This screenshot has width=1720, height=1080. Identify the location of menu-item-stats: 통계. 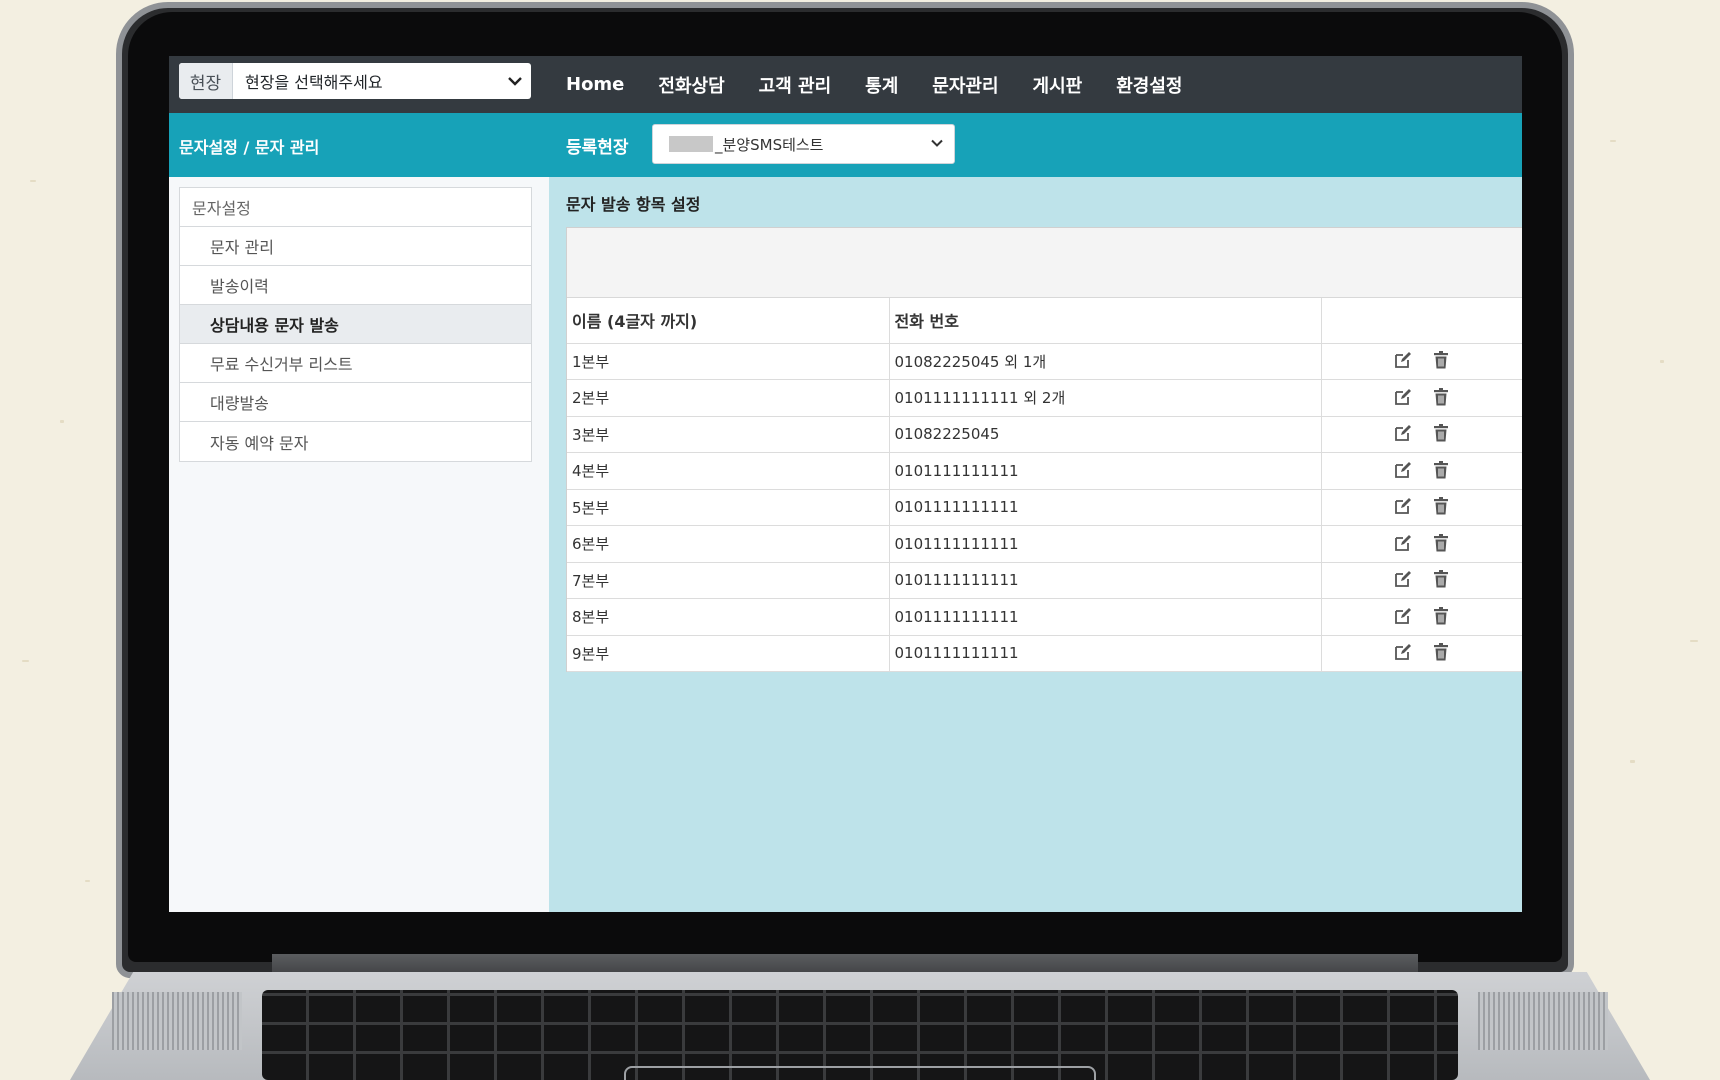
(881, 85).